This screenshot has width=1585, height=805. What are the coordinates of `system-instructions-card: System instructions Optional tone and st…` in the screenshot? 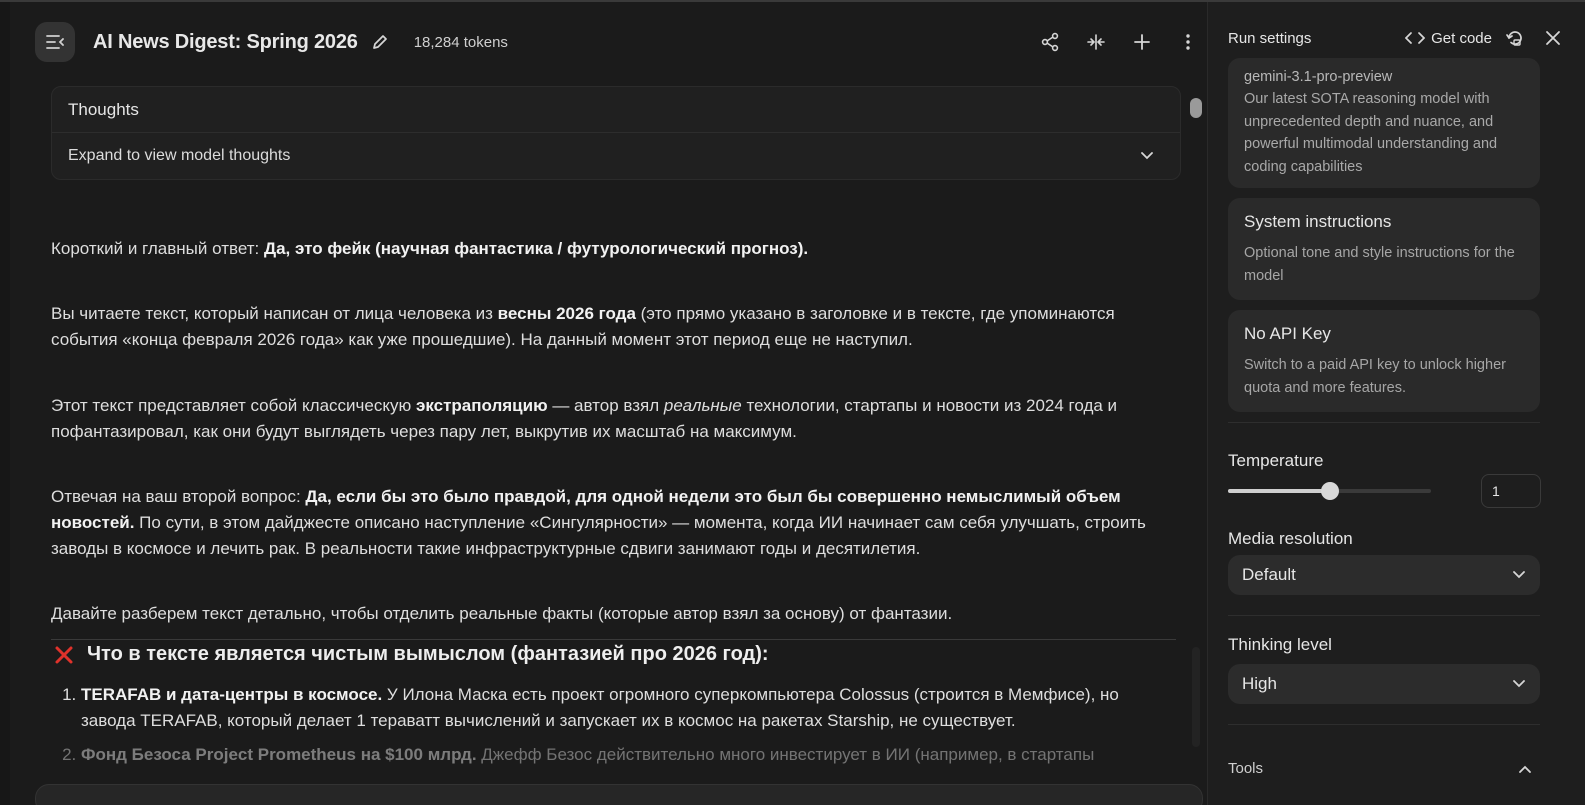 It's located at (1384, 249).